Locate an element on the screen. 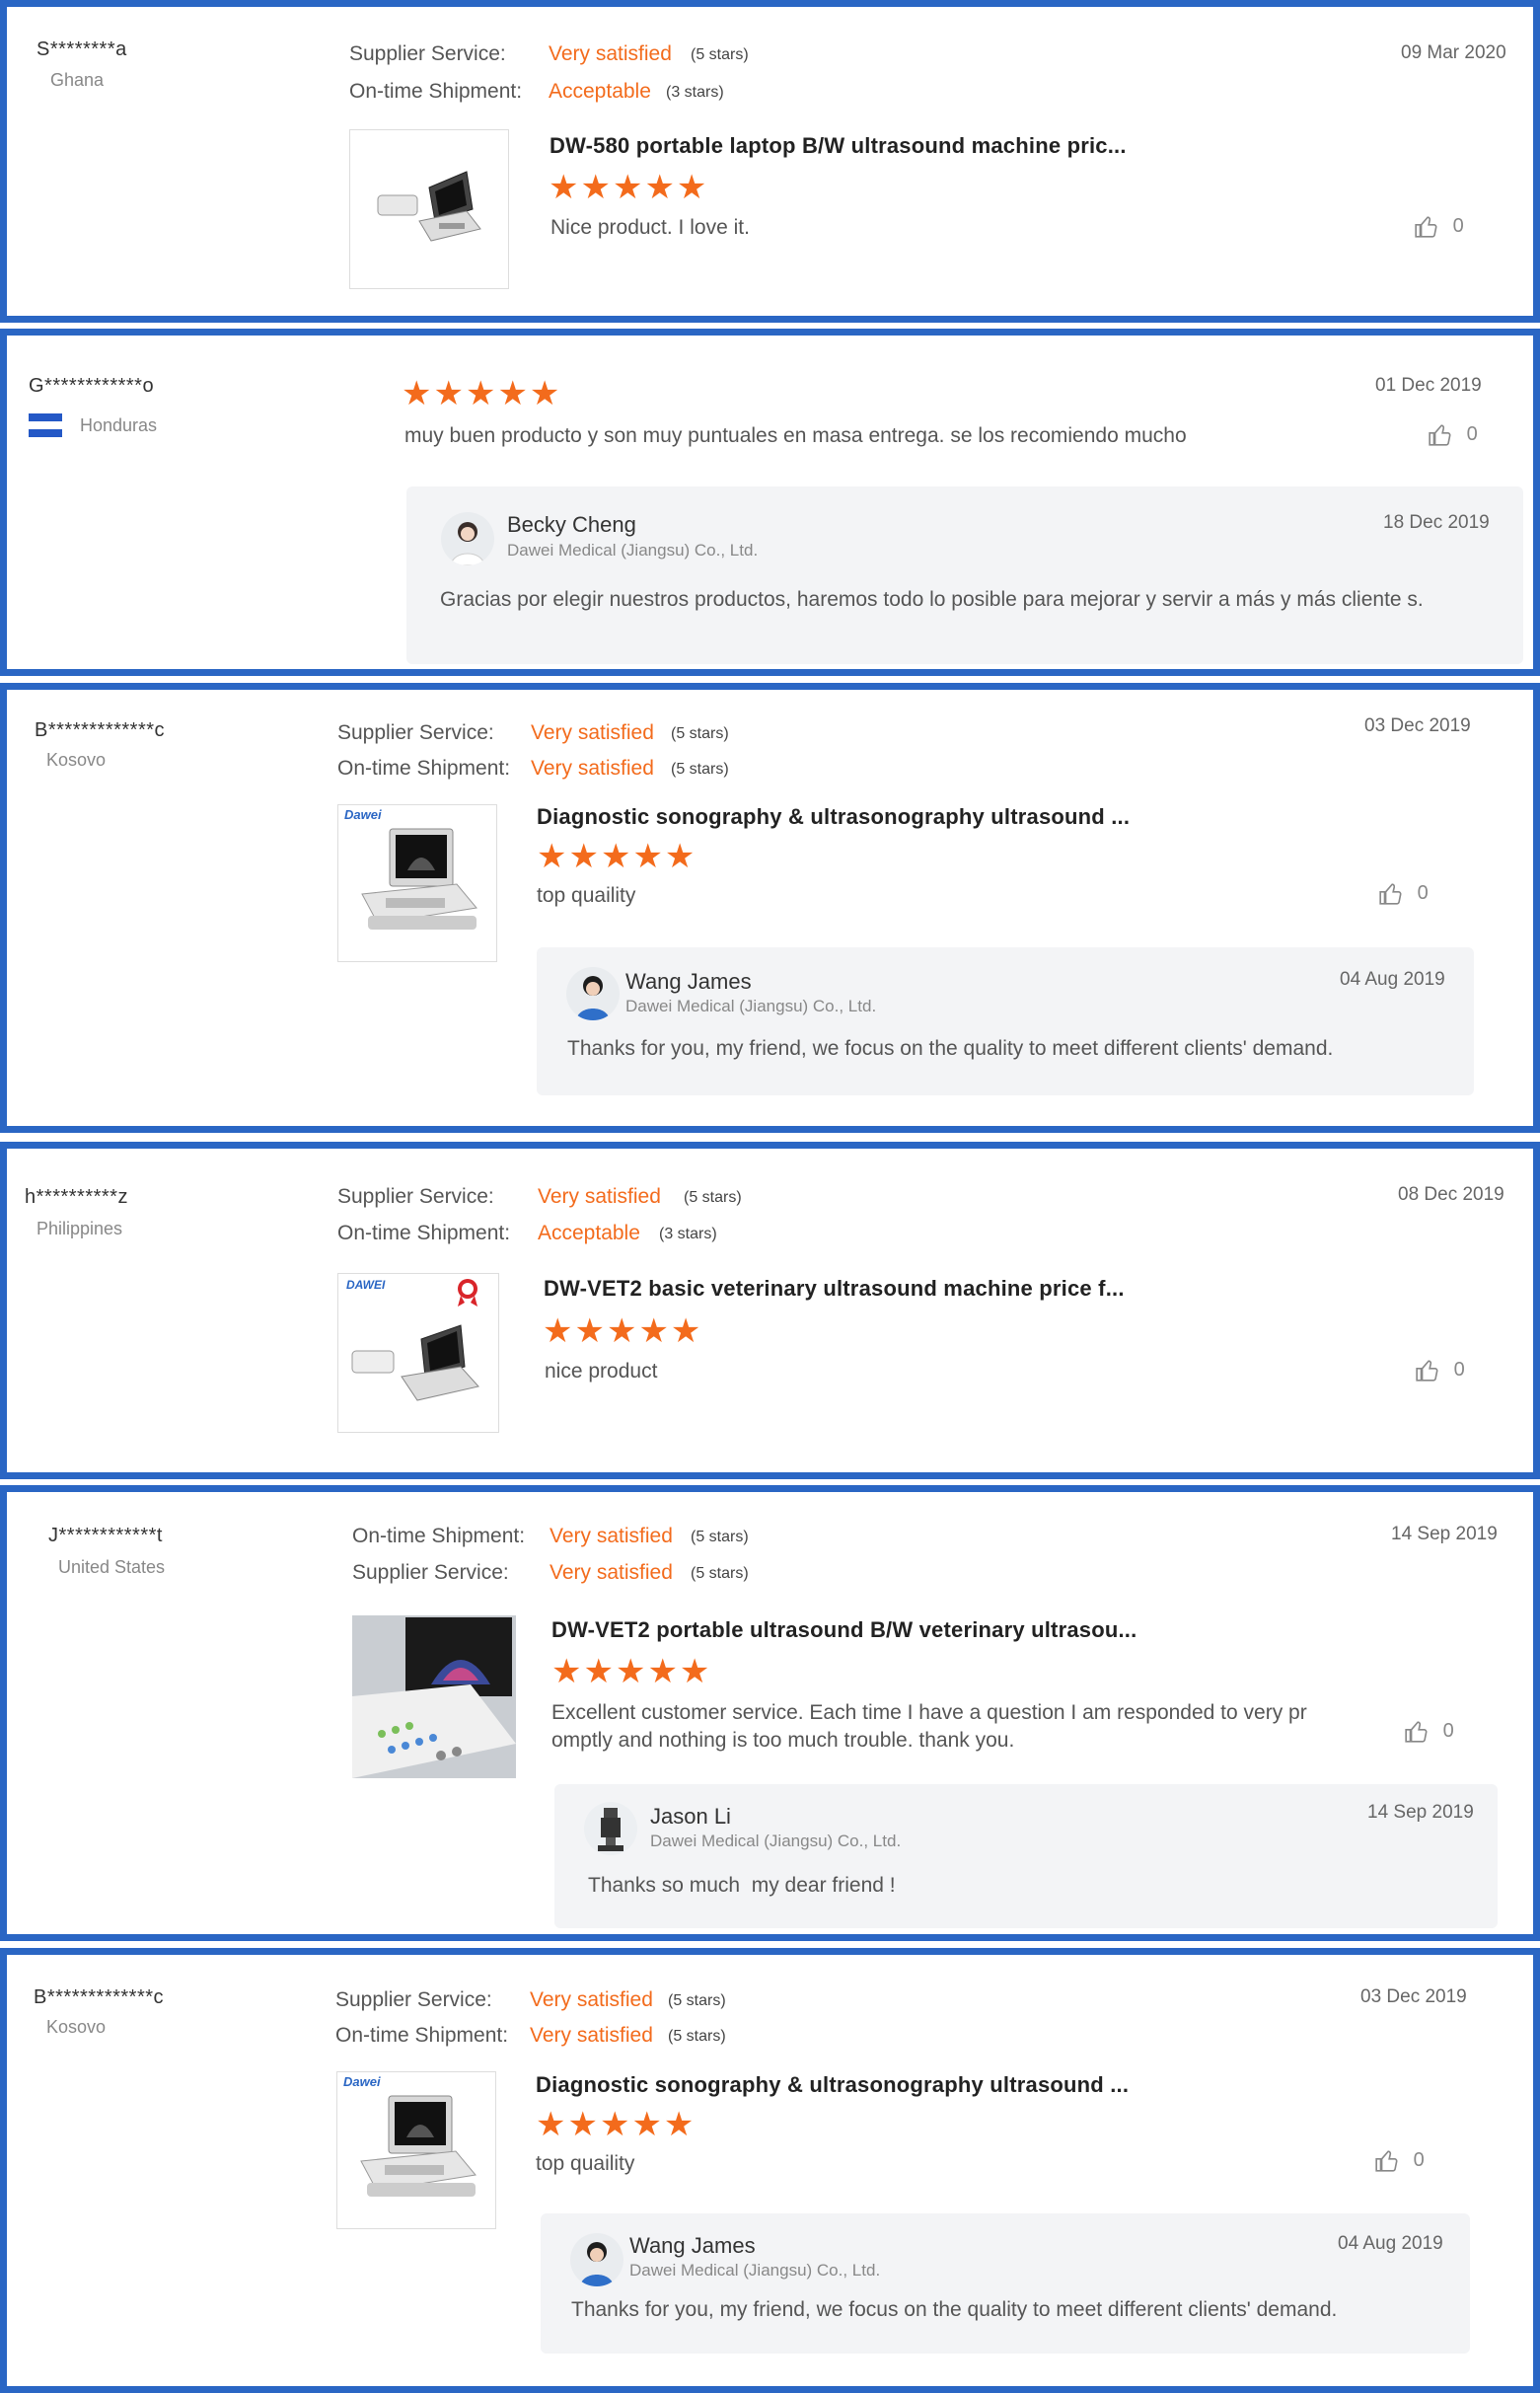 The width and height of the screenshot is (1540, 2393). reply-date: 14 Sep 2019 is located at coordinates (1420, 1812).